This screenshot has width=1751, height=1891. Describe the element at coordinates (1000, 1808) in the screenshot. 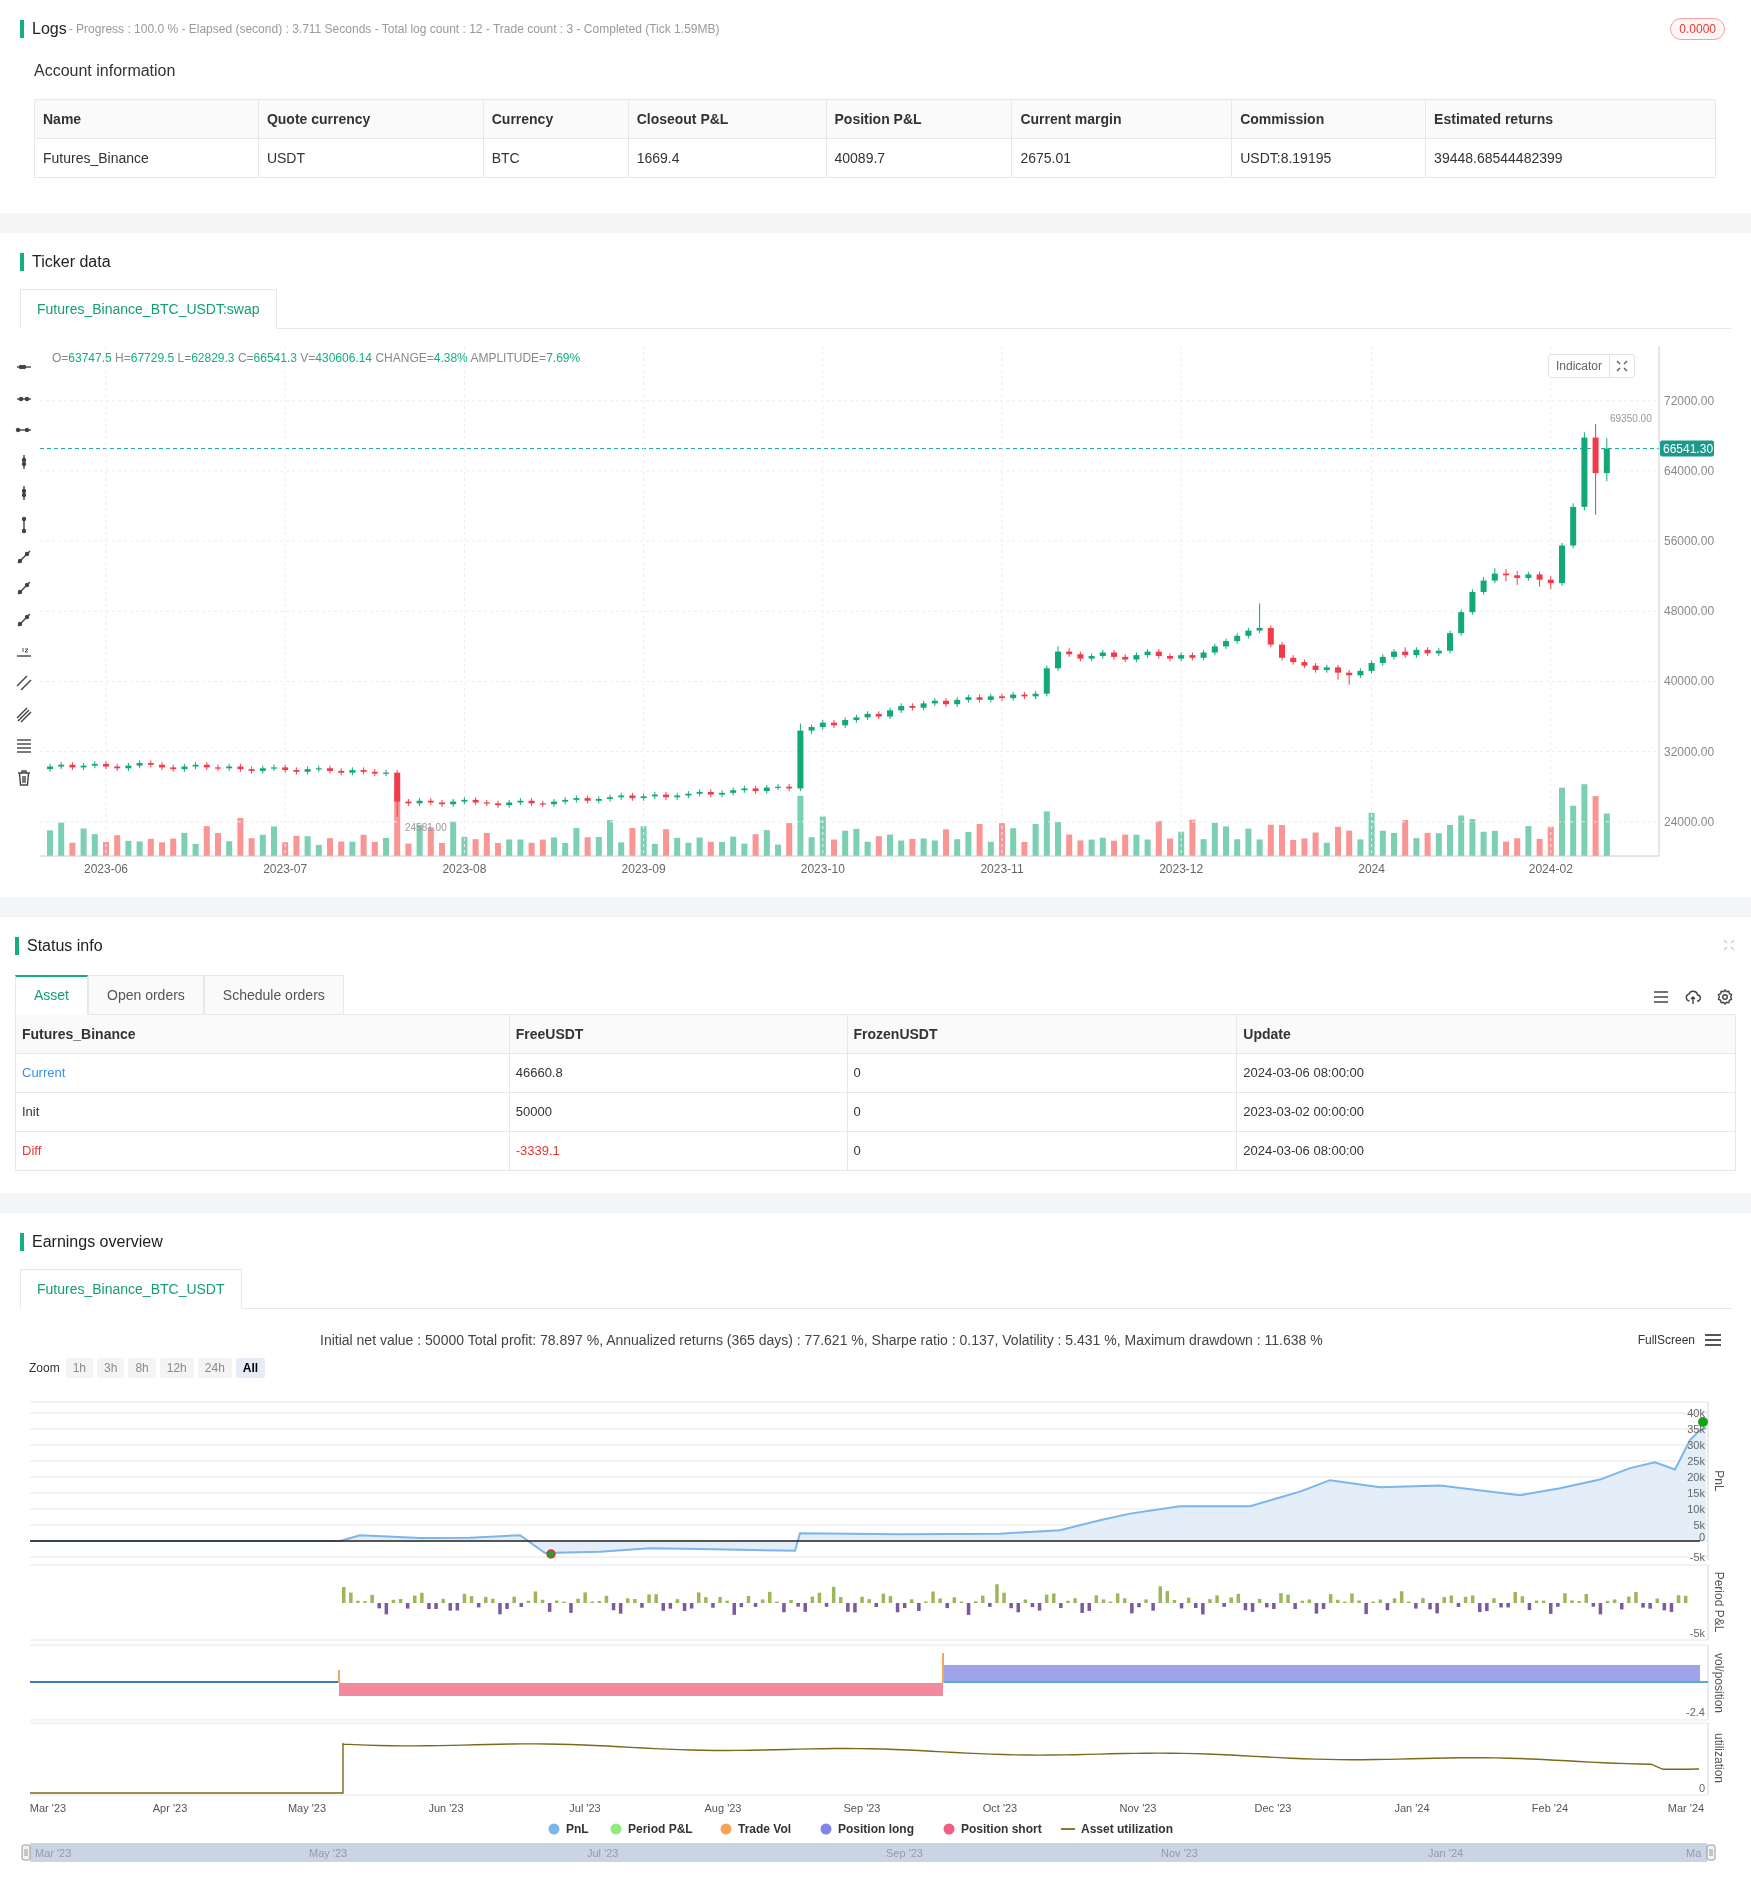

I see `axis-label: Oct '23` at that location.